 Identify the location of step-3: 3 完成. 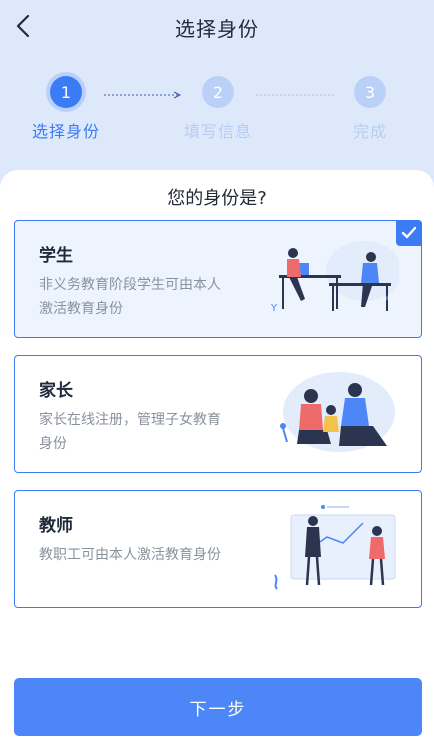
(370, 109).